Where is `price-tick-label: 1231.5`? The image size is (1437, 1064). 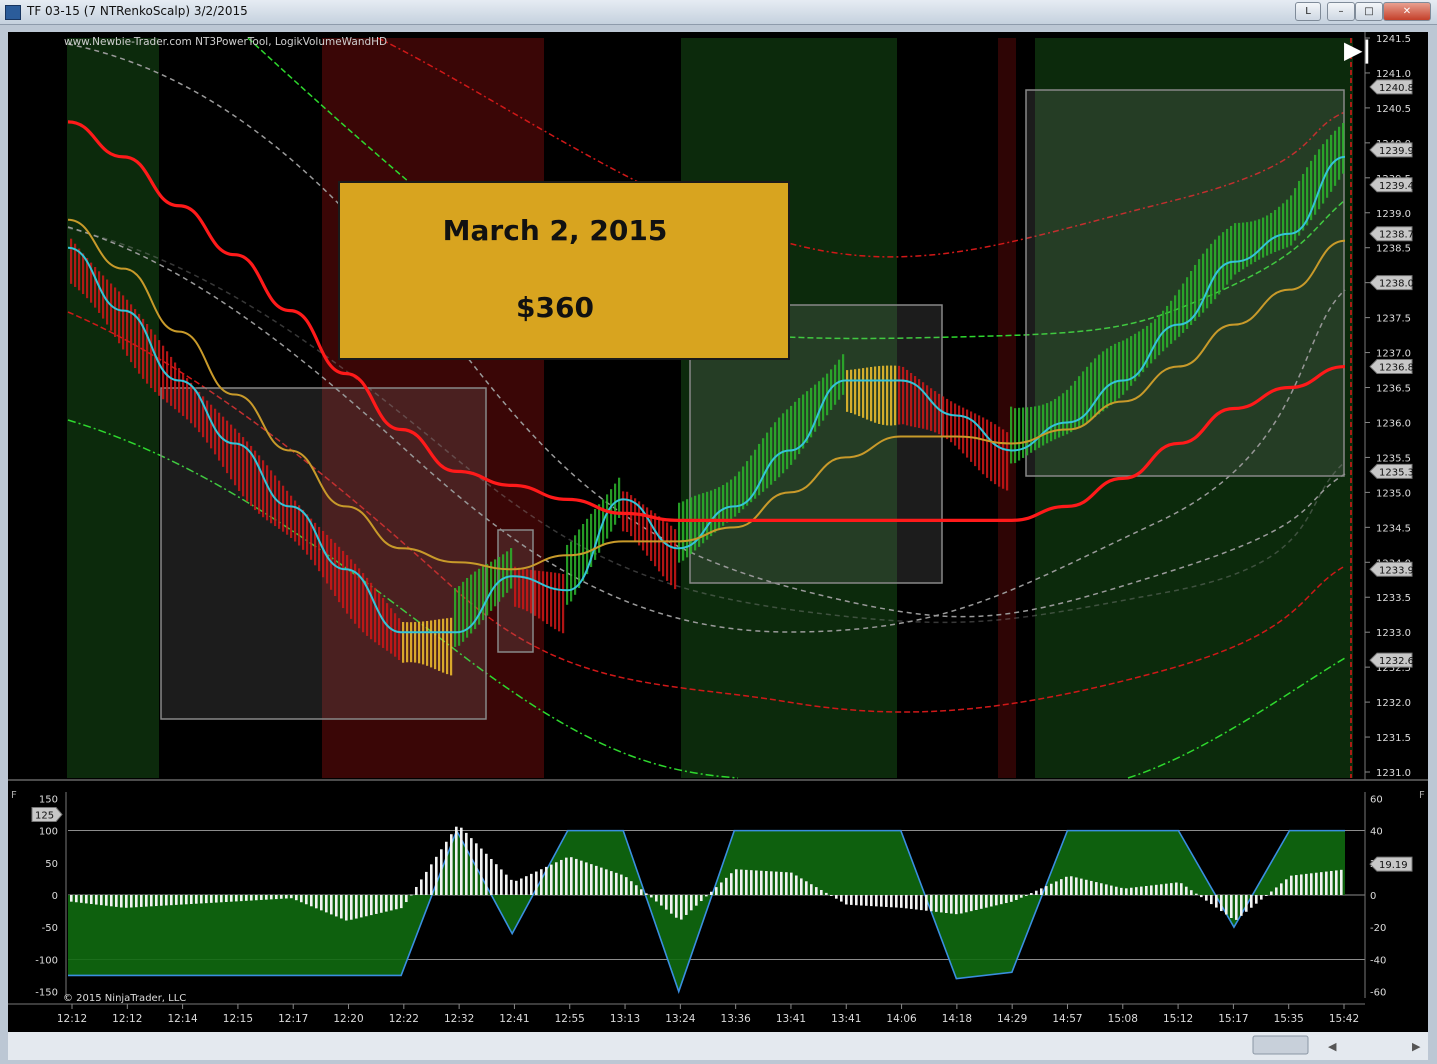 price-tick-label: 1231.5 is located at coordinates (1393, 738).